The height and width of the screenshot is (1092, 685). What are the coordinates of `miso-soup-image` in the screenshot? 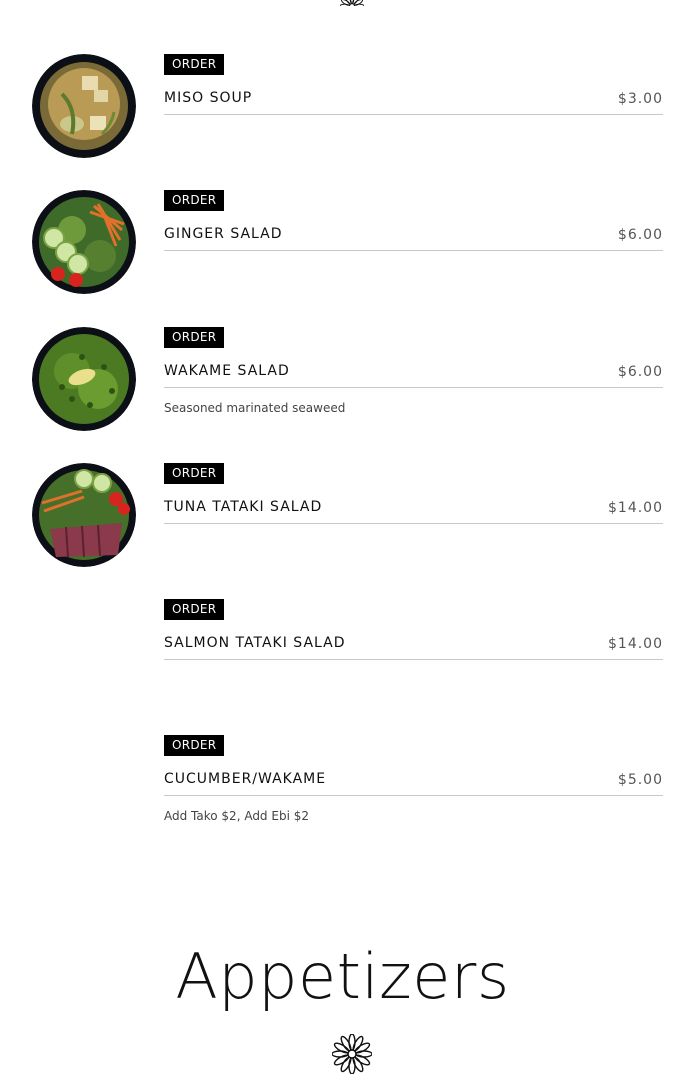 It's located at (84, 106).